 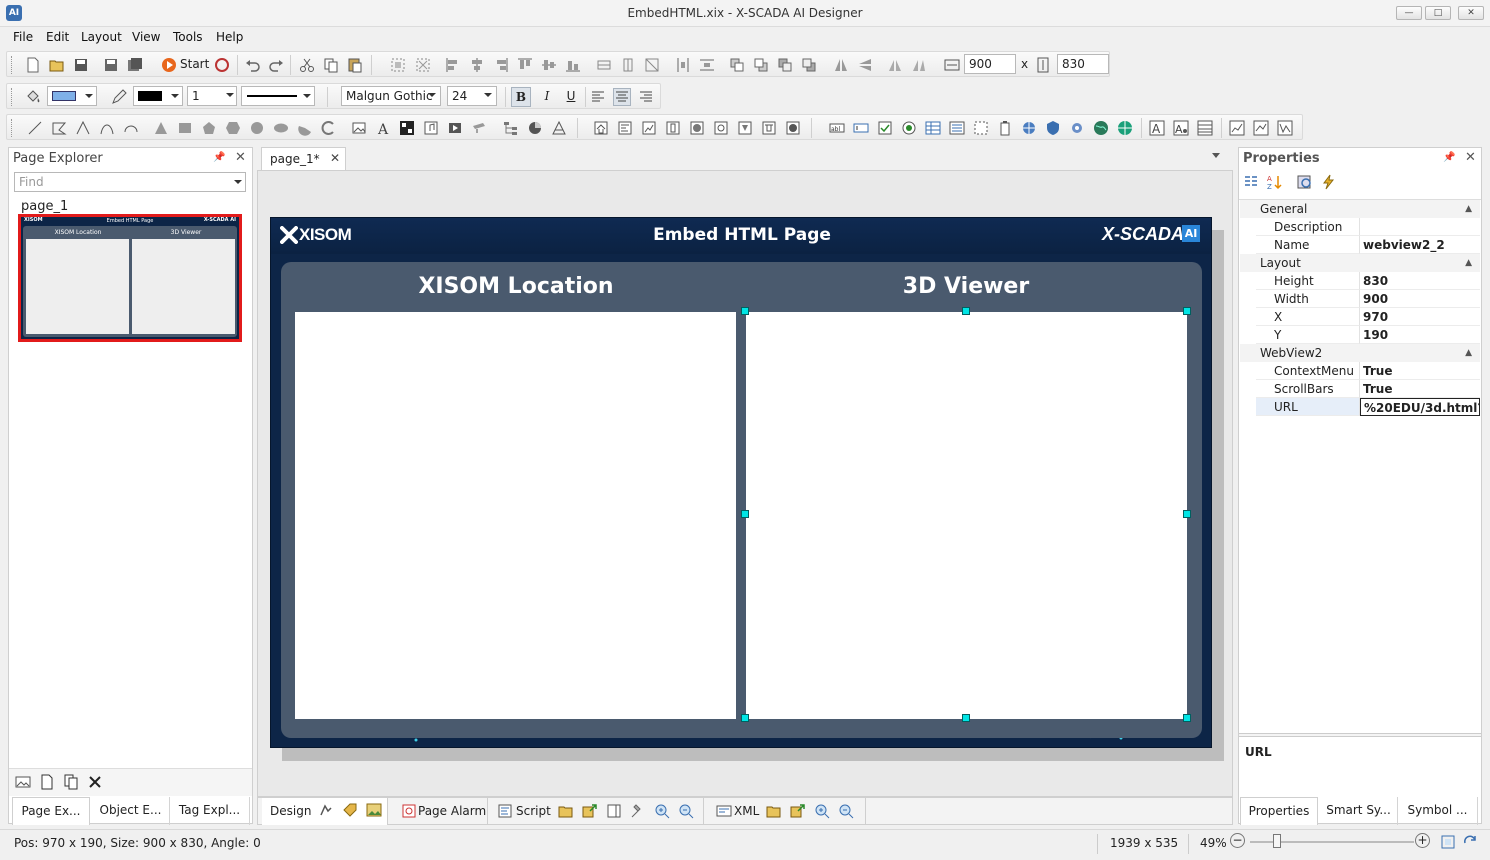 What do you see at coordinates (35, 128) in the screenshot?
I see `line-tool-icon` at bounding box center [35, 128].